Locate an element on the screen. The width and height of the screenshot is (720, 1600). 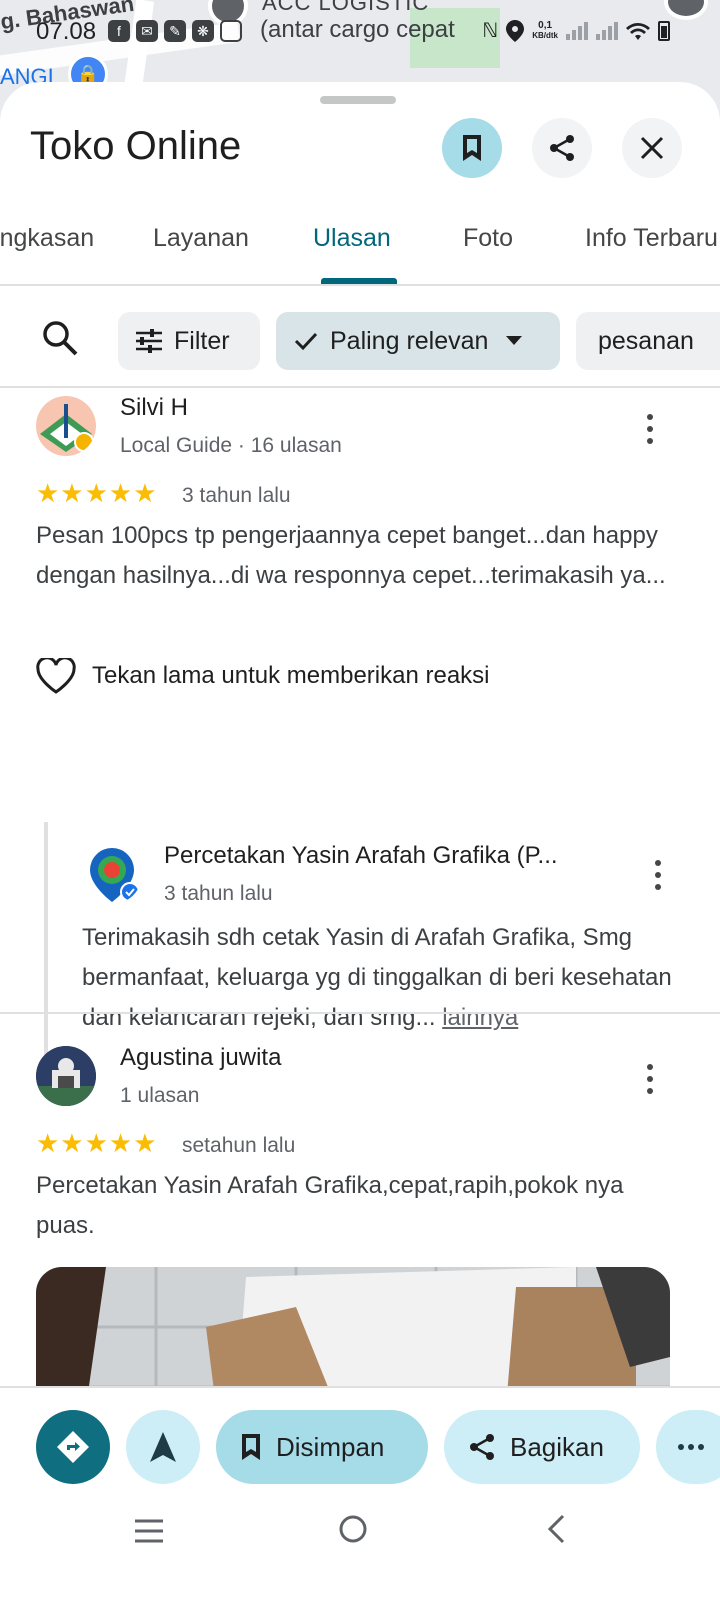
review-time: setahun lalu is located at coordinates (239, 1145).